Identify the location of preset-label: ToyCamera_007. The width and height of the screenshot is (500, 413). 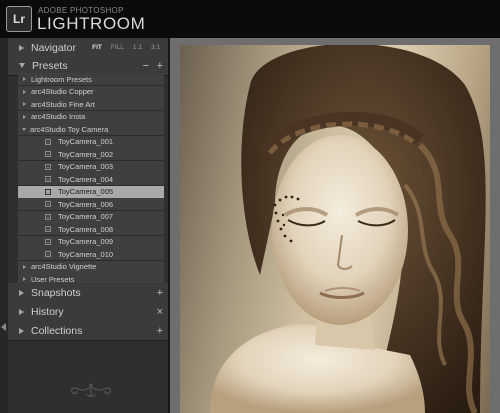
(86, 216).